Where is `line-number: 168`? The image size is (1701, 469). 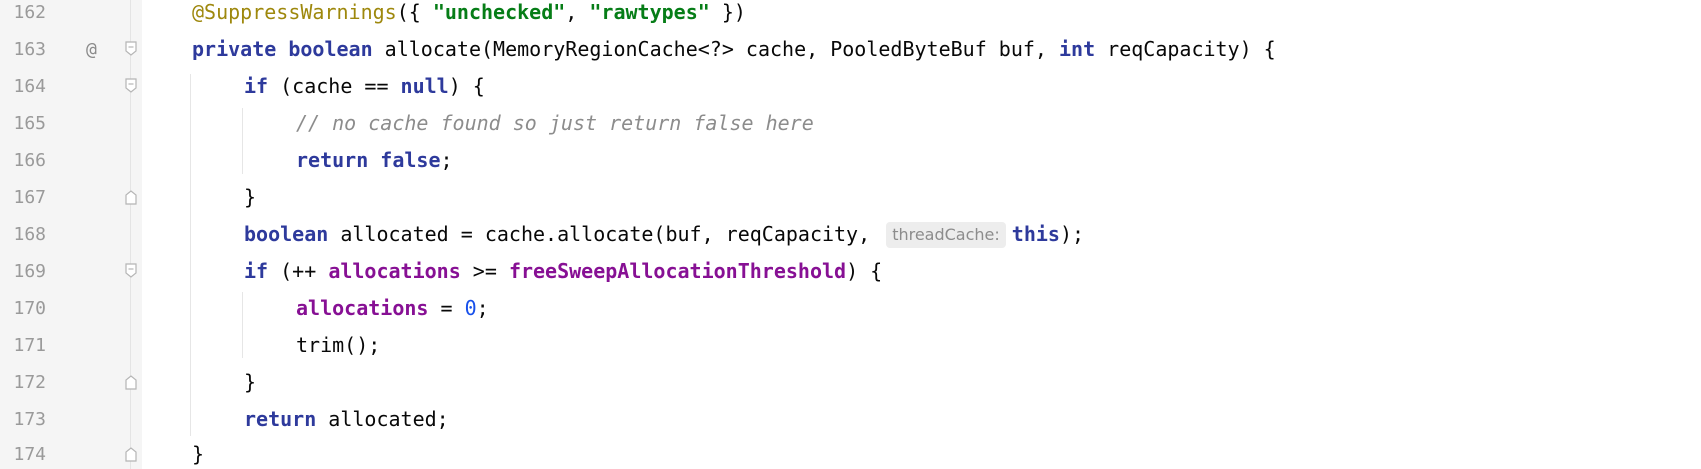 line-number: 168 is located at coordinates (29, 234).